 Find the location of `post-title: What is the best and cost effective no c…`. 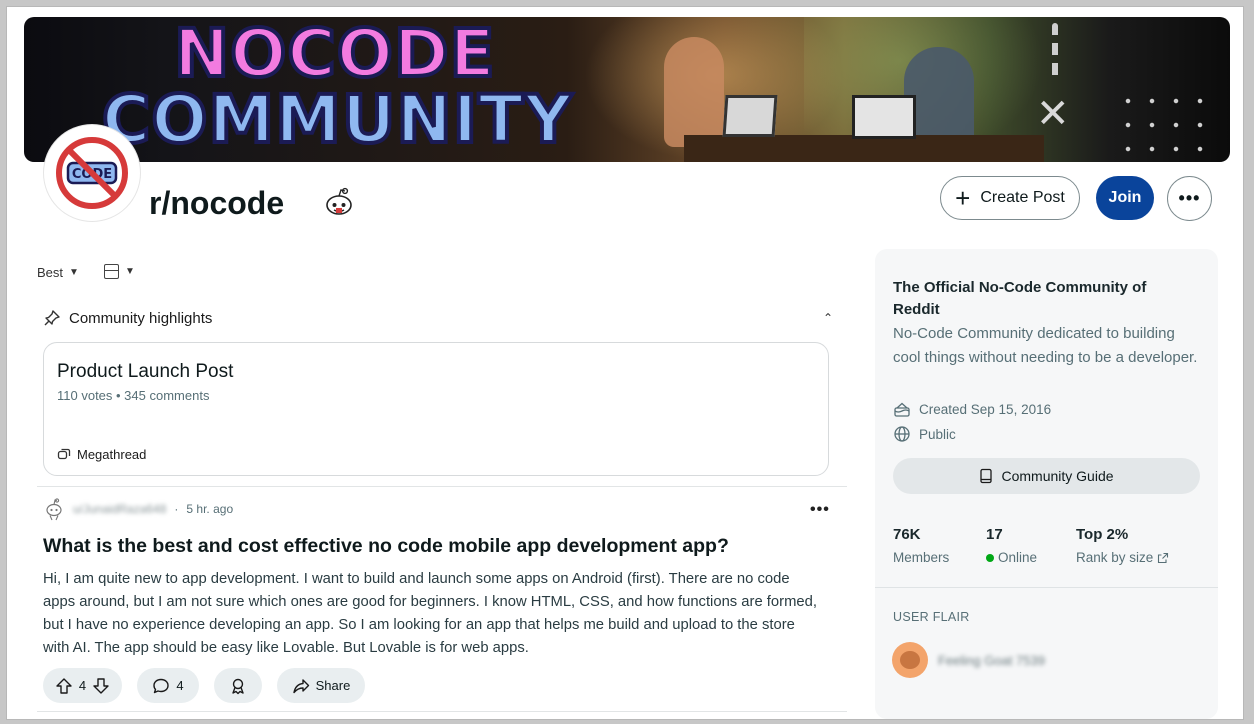

post-title: What is the best and cost effective no c… is located at coordinates (443, 546).